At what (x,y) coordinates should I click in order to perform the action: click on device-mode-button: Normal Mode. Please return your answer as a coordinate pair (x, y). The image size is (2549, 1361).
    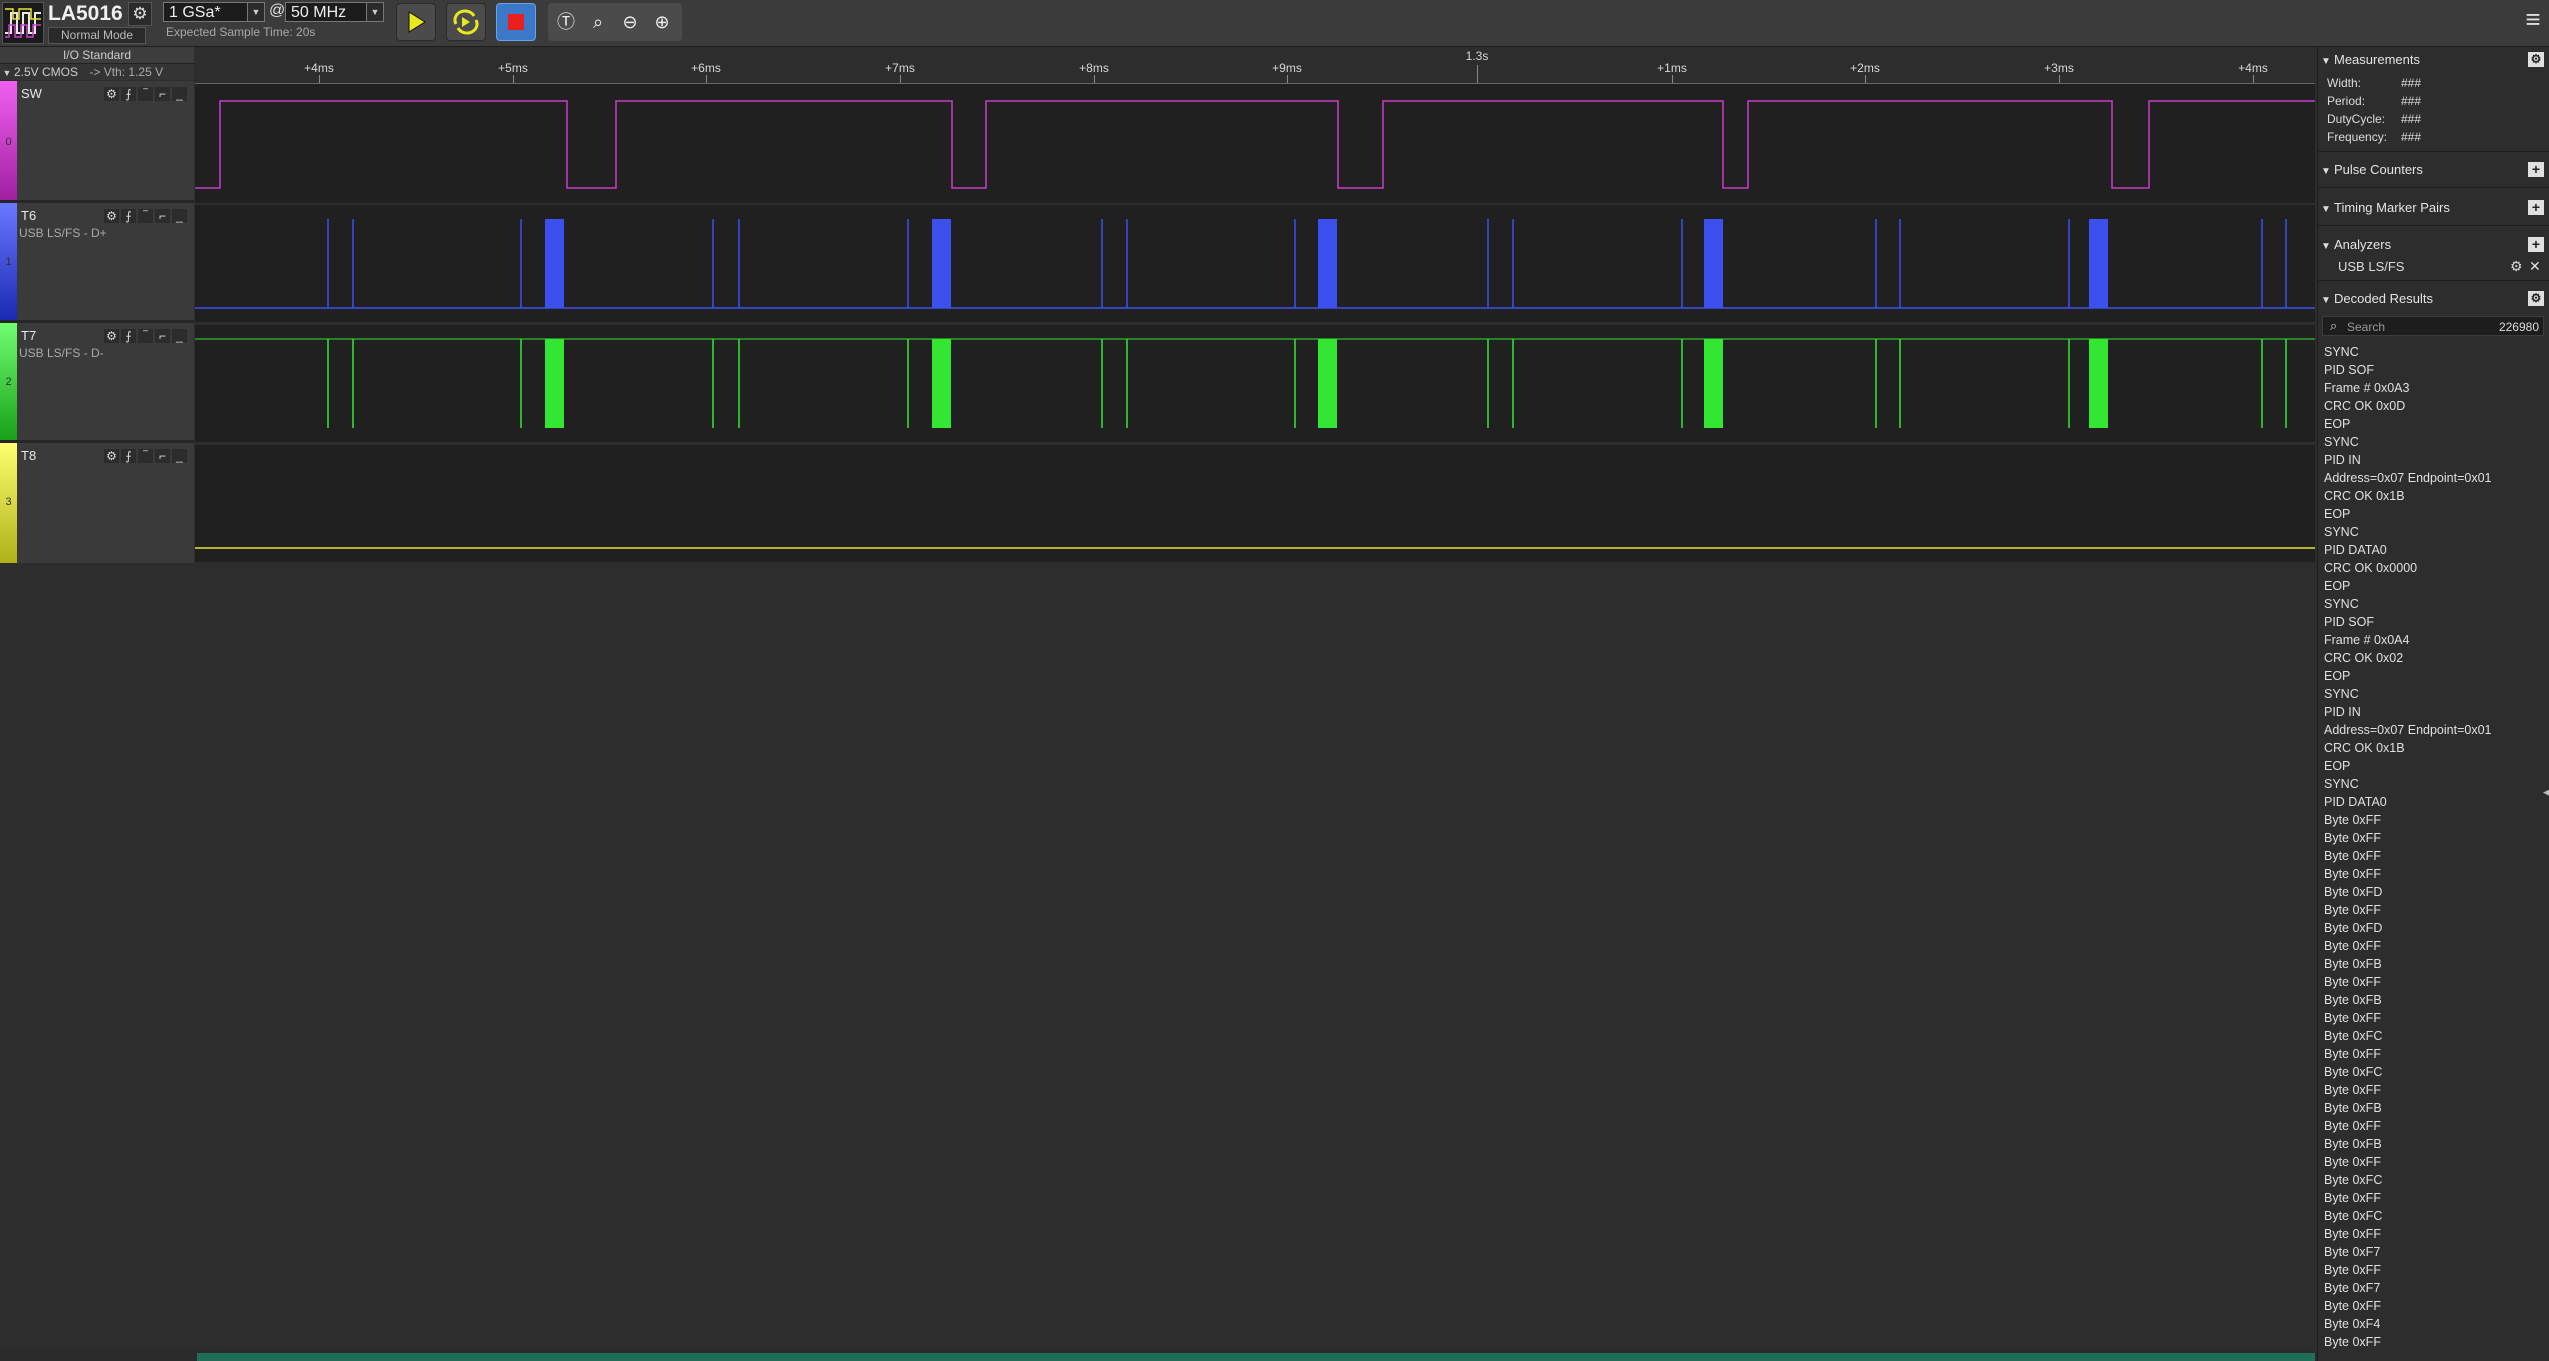
    Looking at the image, I should click on (97, 35).